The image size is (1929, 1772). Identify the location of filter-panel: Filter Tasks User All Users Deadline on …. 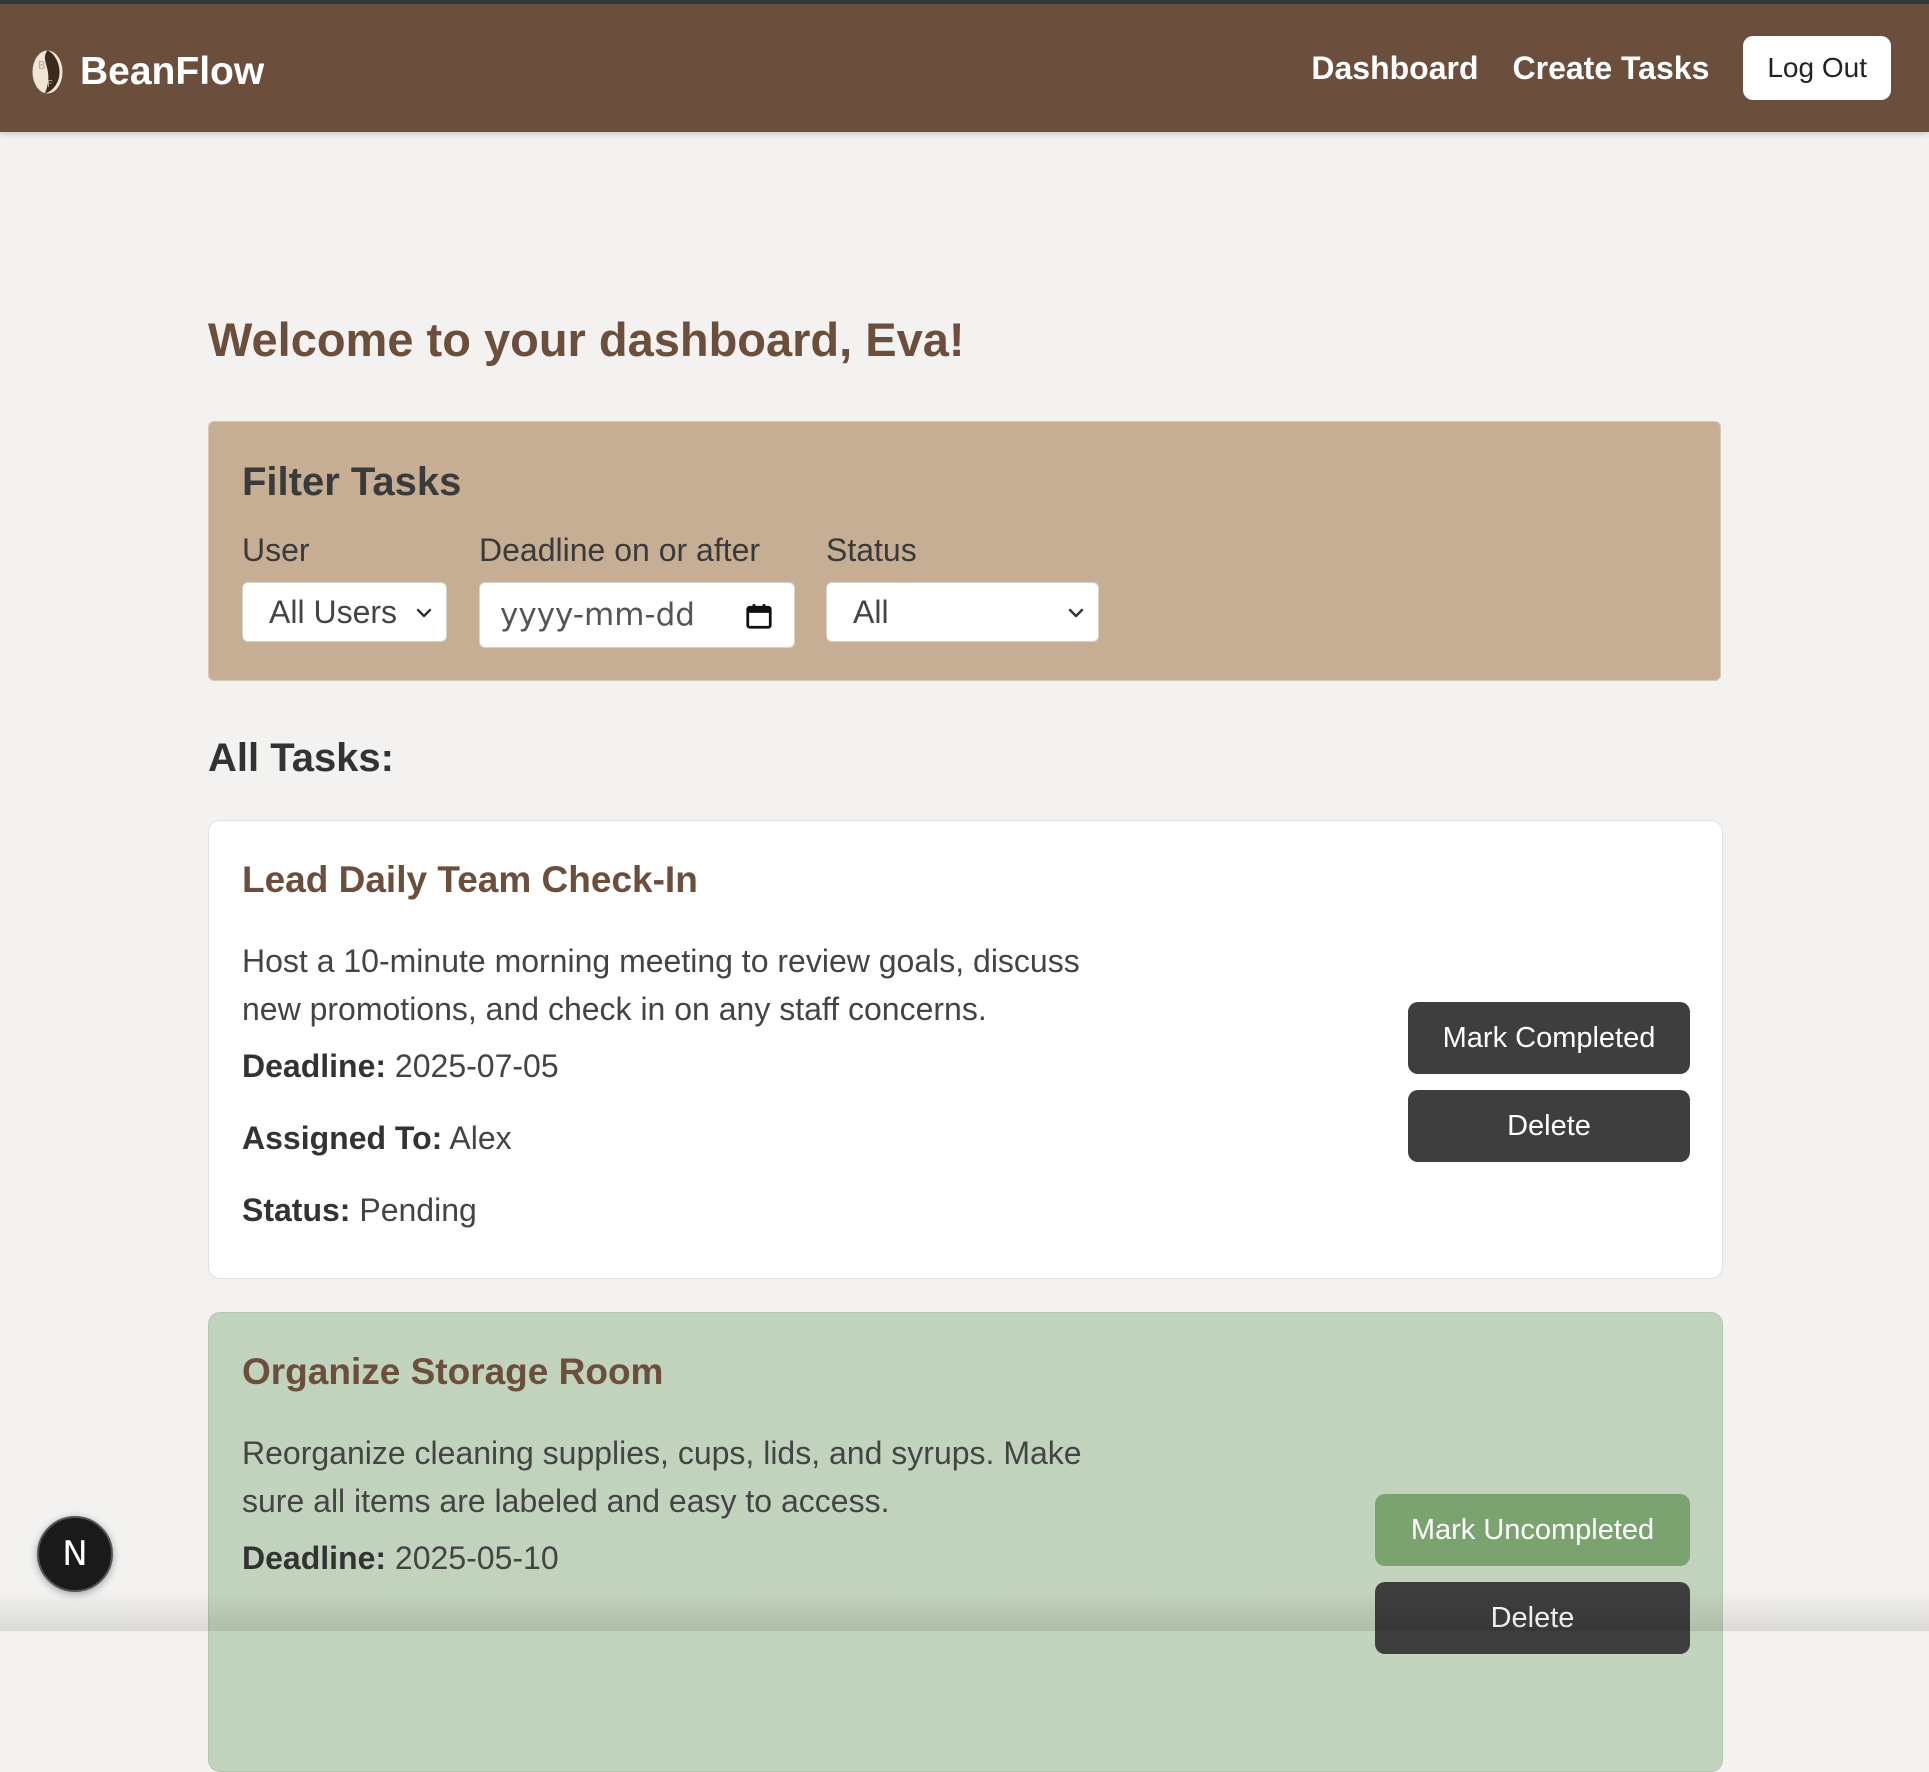
(964, 551).